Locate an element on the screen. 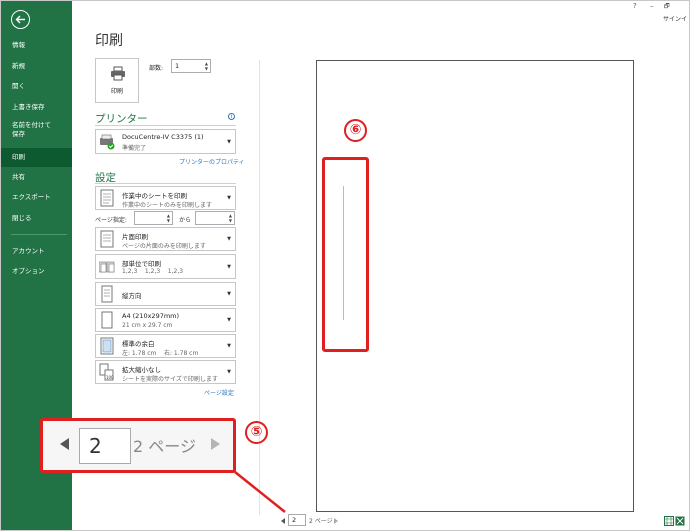 The height and width of the screenshot is (531, 690). sides-desc: ページの片面のみを印刷します is located at coordinates (164, 246).